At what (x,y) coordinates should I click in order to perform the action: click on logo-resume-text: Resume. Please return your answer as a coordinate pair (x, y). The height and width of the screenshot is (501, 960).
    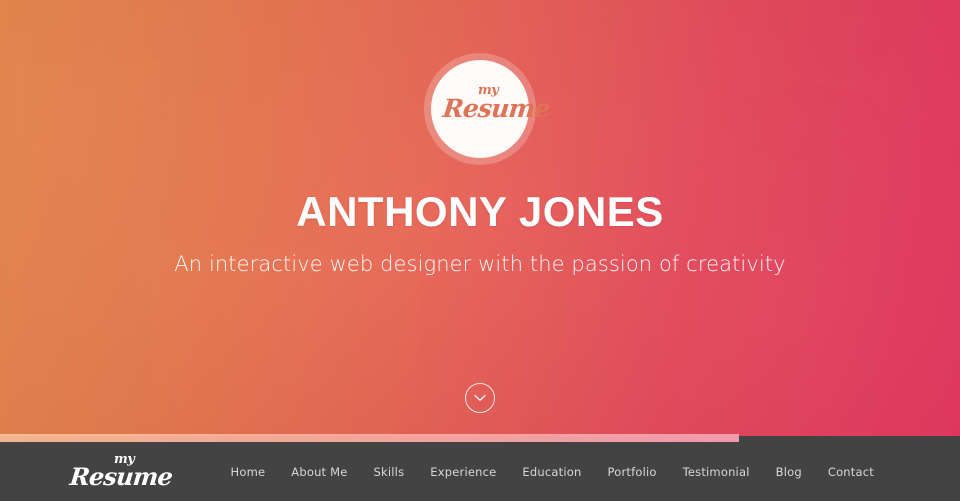
    Looking at the image, I should click on (496, 108).